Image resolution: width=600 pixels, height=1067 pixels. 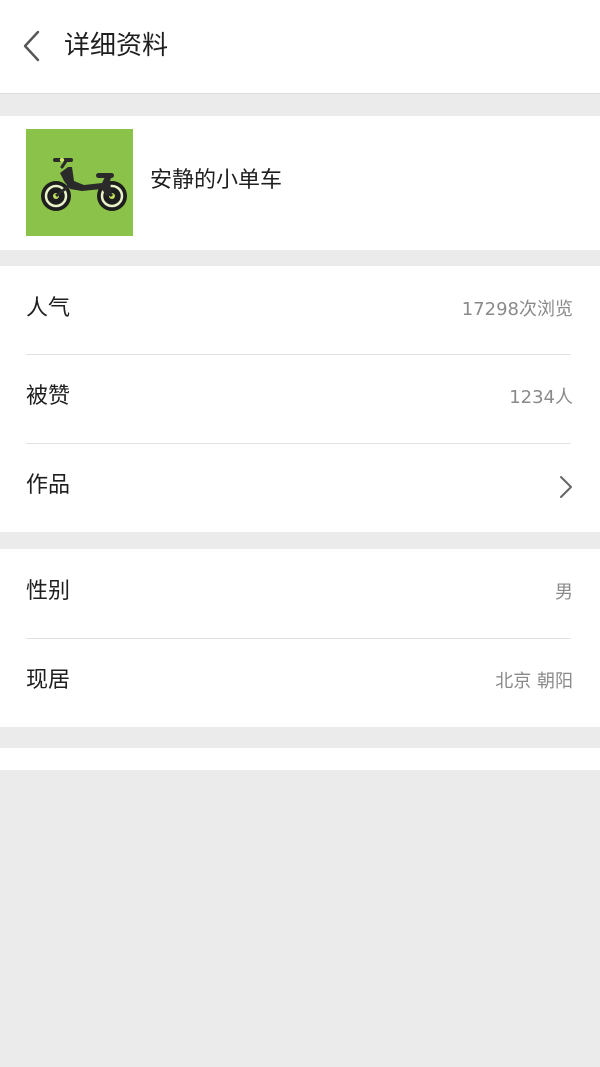 I want to click on app-header: 详细资料, so click(x=300, y=47).